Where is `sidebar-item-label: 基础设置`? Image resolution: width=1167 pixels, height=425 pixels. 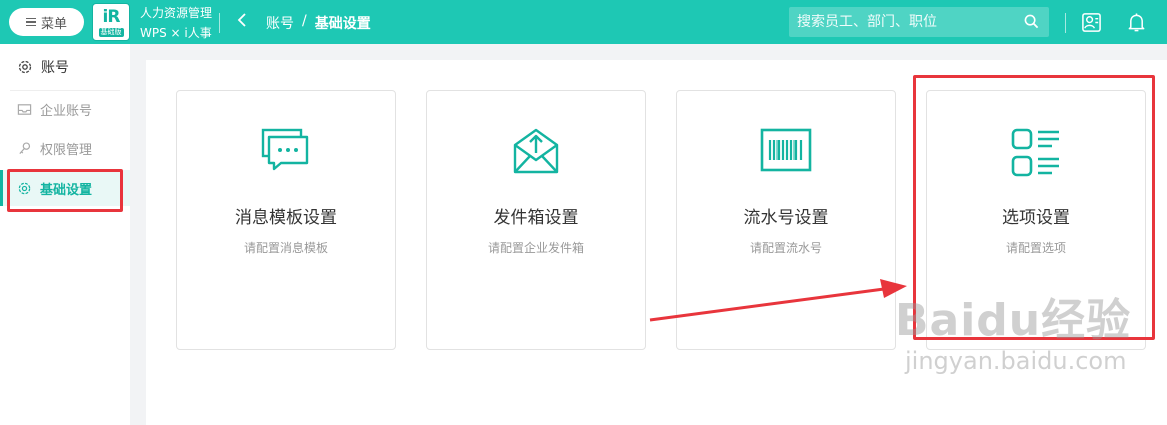 sidebar-item-label: 基础设置 is located at coordinates (66, 190).